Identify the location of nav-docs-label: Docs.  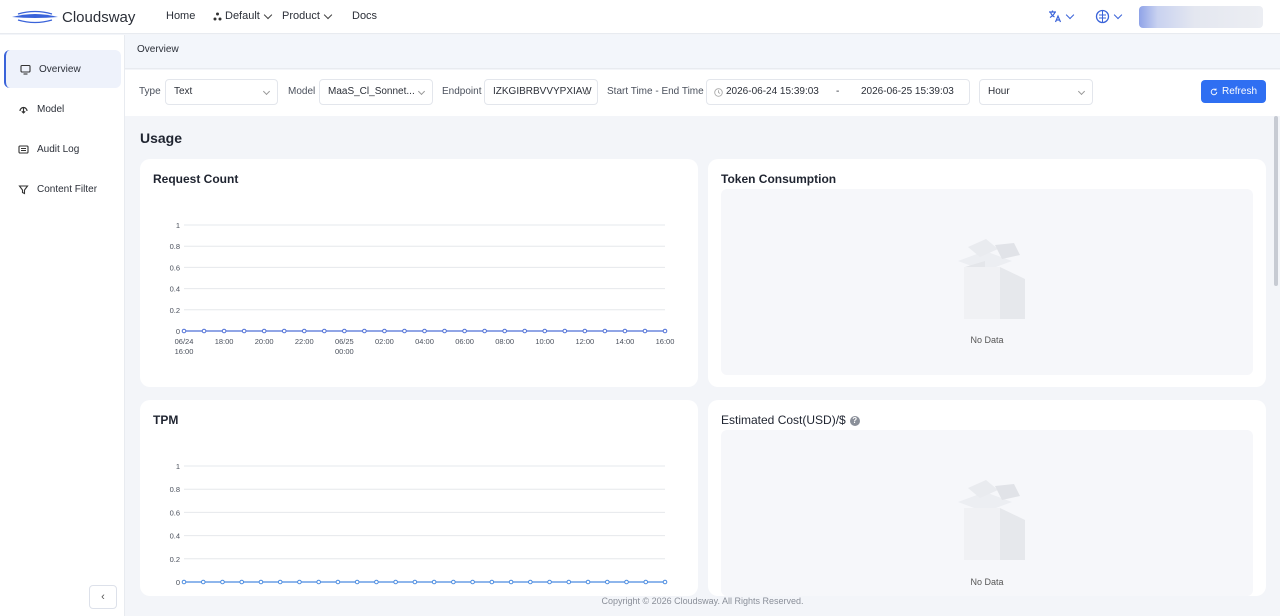
(365, 16).